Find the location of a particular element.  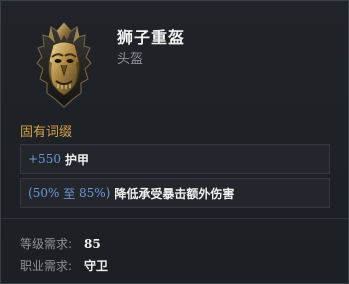

stat-range-min: 50% is located at coordinates (46, 193).